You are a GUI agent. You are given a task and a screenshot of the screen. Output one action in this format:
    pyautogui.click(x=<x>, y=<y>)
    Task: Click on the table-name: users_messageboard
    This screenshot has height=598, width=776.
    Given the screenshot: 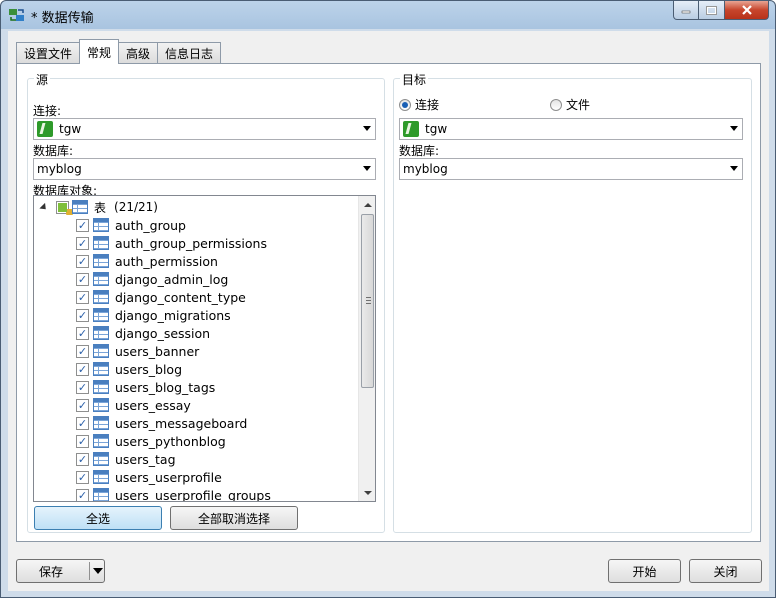 What is the action you would take?
    pyautogui.click(x=181, y=423)
    